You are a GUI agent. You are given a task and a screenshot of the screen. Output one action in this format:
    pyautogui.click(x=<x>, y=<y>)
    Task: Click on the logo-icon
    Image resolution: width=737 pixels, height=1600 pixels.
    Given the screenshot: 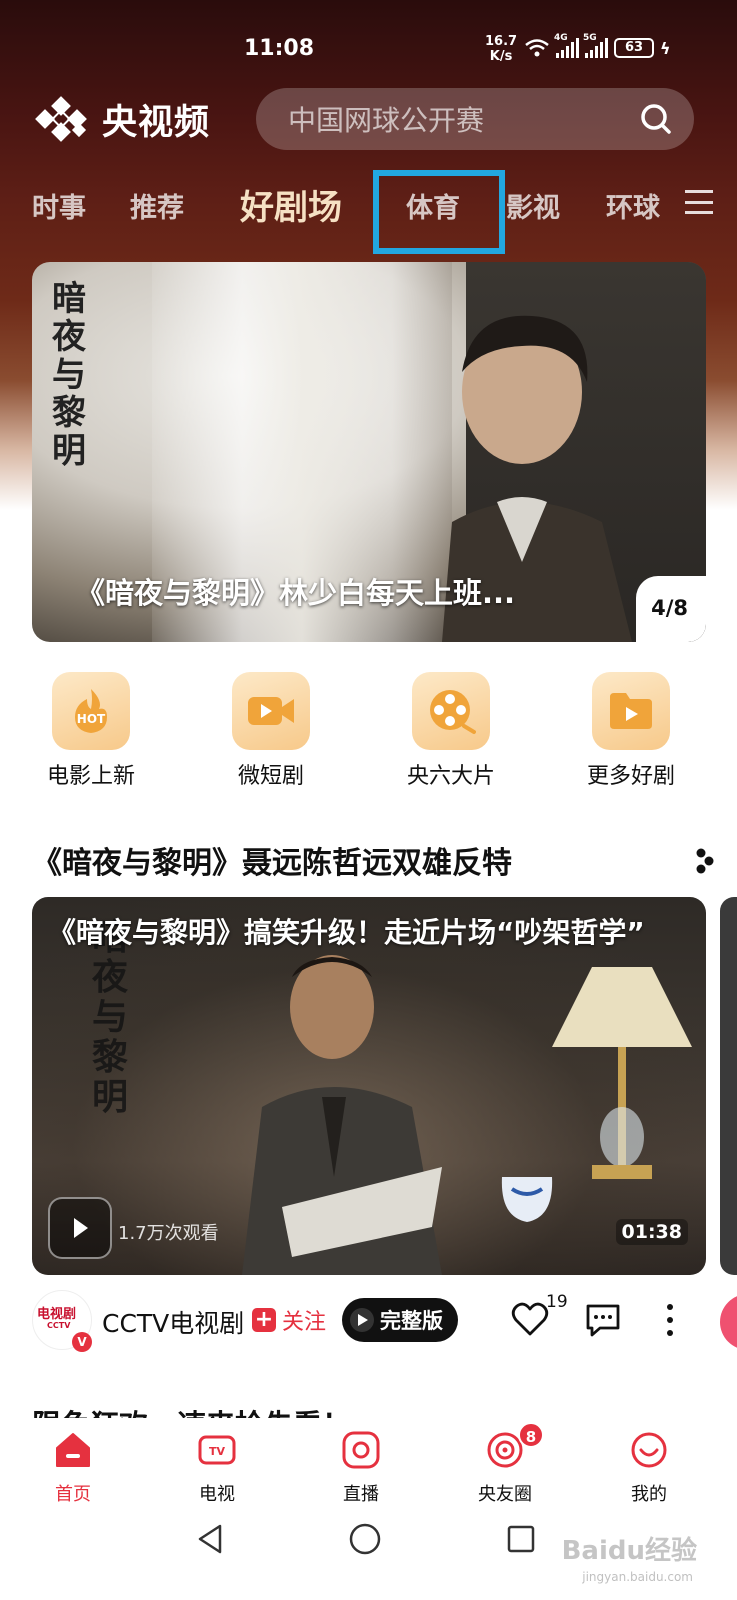 What is the action you would take?
    pyautogui.click(x=61, y=119)
    